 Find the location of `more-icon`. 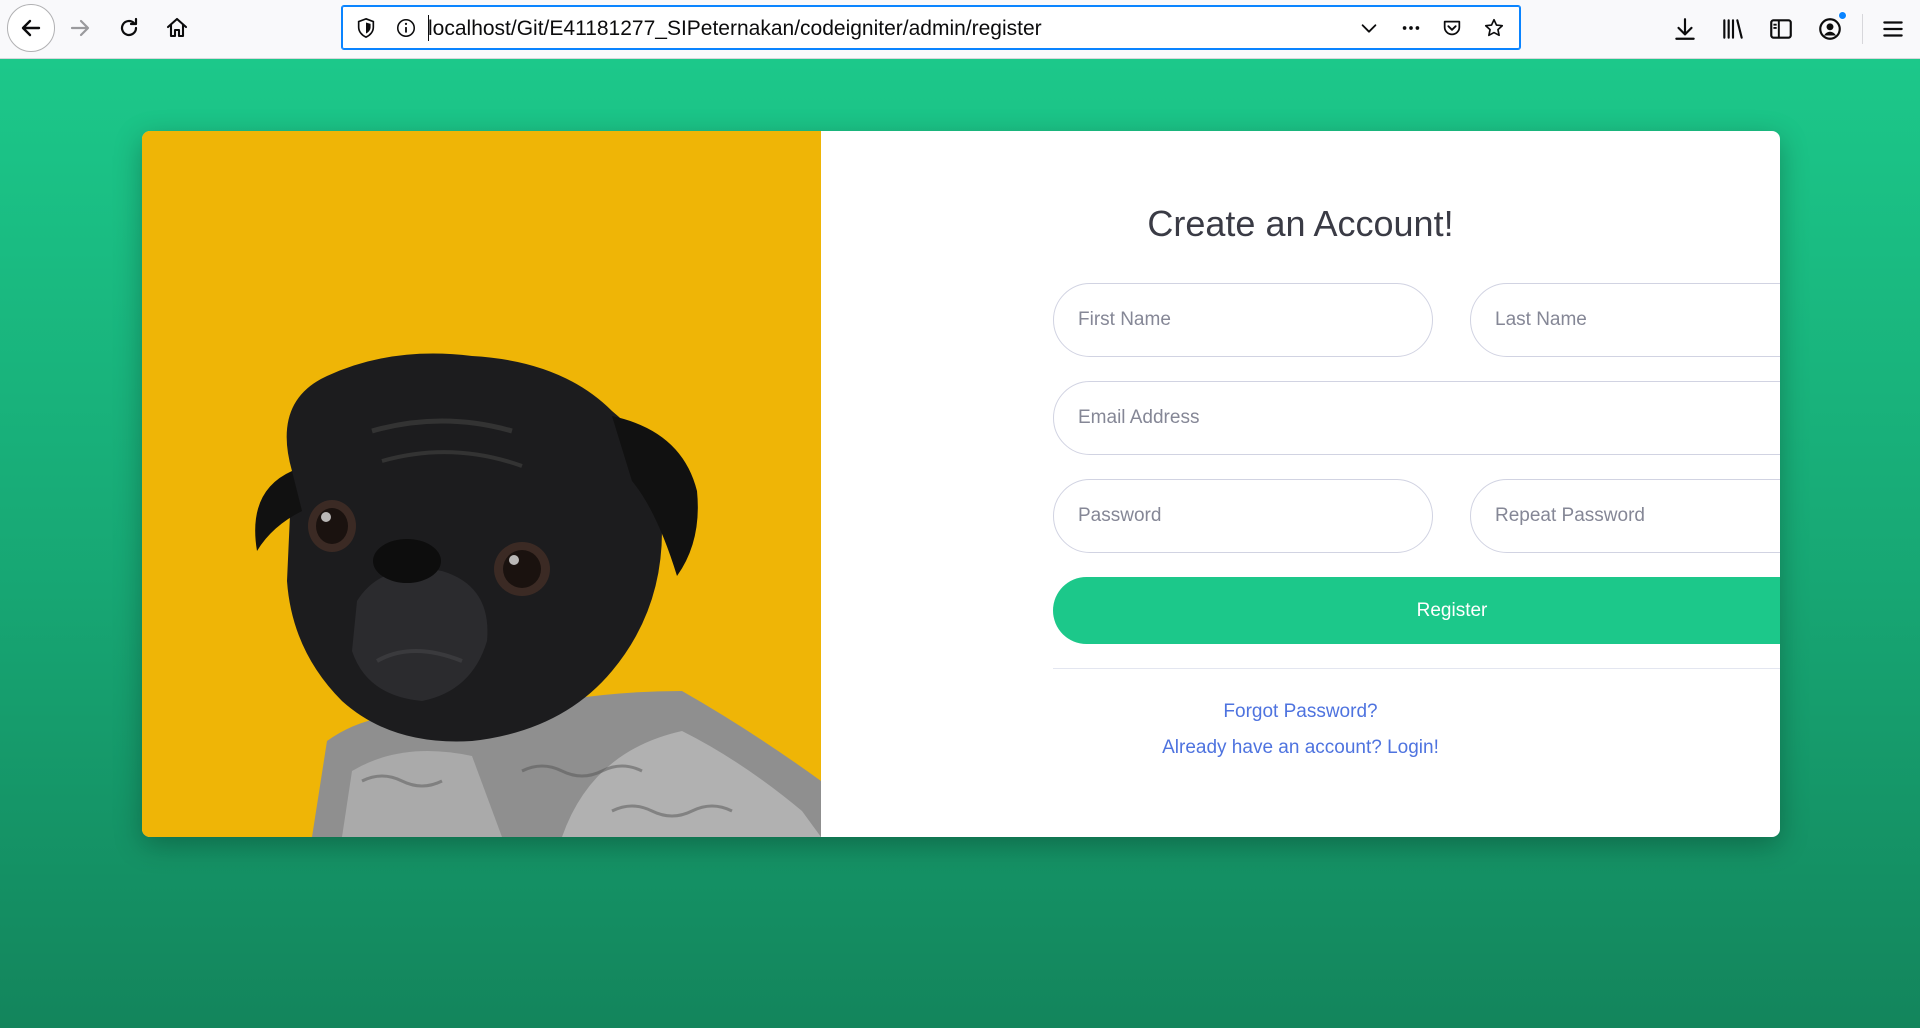

more-icon is located at coordinates (1411, 28).